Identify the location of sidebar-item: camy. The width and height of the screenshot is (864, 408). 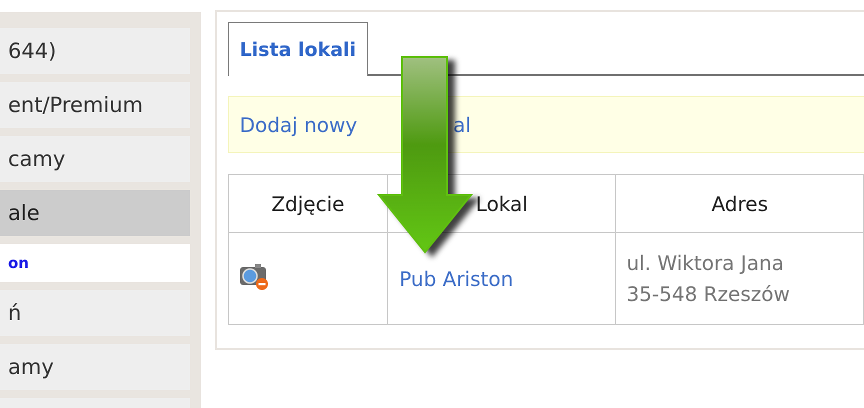
(95, 159).